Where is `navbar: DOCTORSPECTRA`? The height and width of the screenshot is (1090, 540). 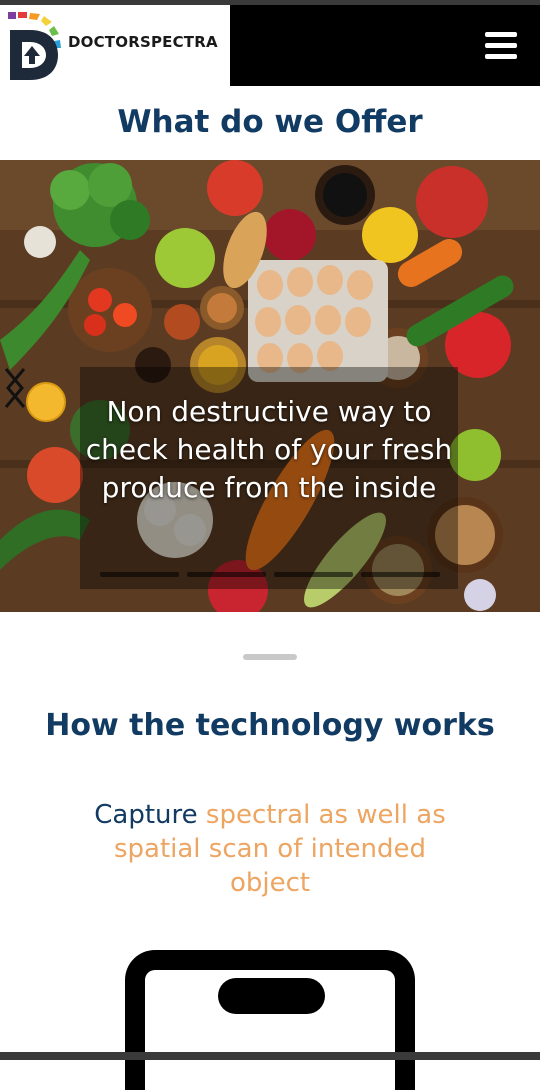 navbar: DOCTORSPECTRA is located at coordinates (270, 45).